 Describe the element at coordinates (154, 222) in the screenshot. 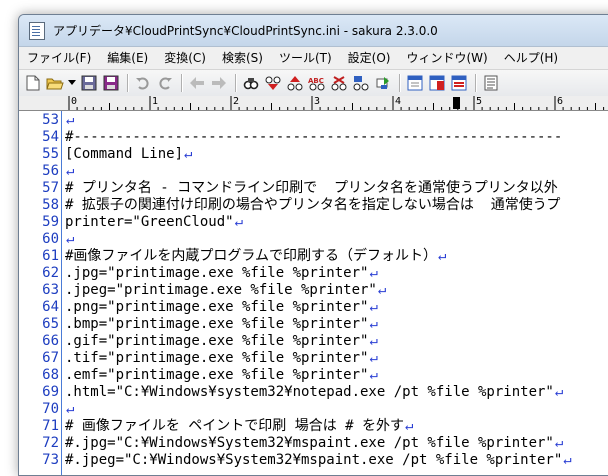

I see `code-line: printer="GreenCloud"↵` at that location.